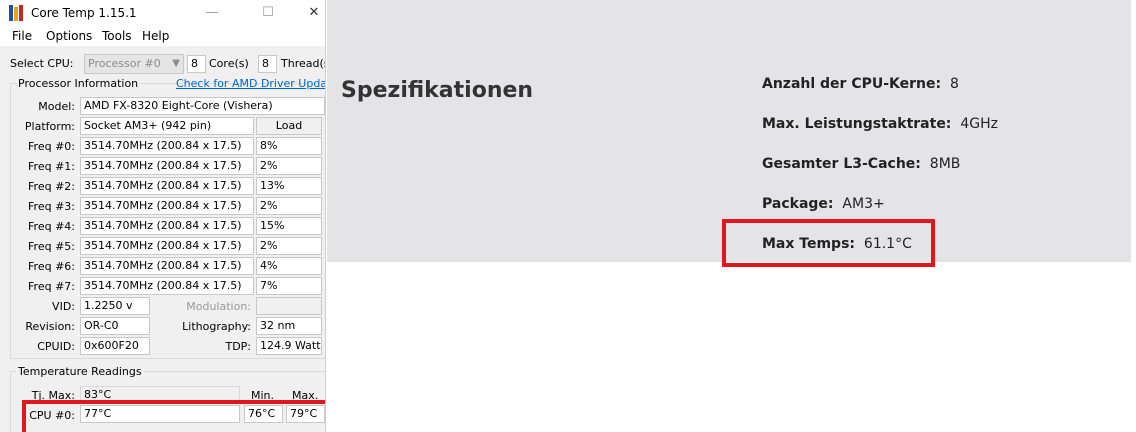 The height and width of the screenshot is (432, 1136). I want to click on menu-options: Options, so click(69, 36).